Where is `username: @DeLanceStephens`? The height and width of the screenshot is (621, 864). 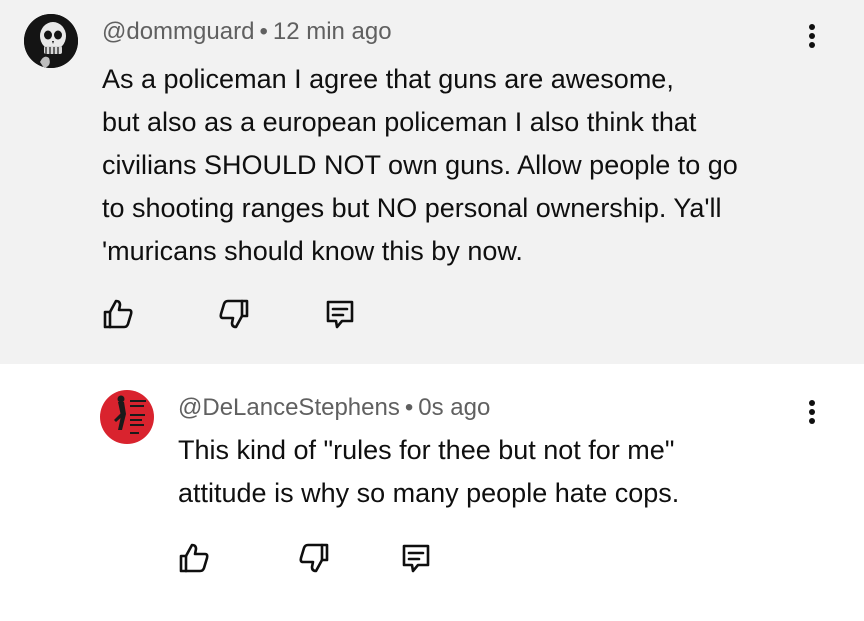 username: @DeLanceStephens is located at coordinates (289, 407).